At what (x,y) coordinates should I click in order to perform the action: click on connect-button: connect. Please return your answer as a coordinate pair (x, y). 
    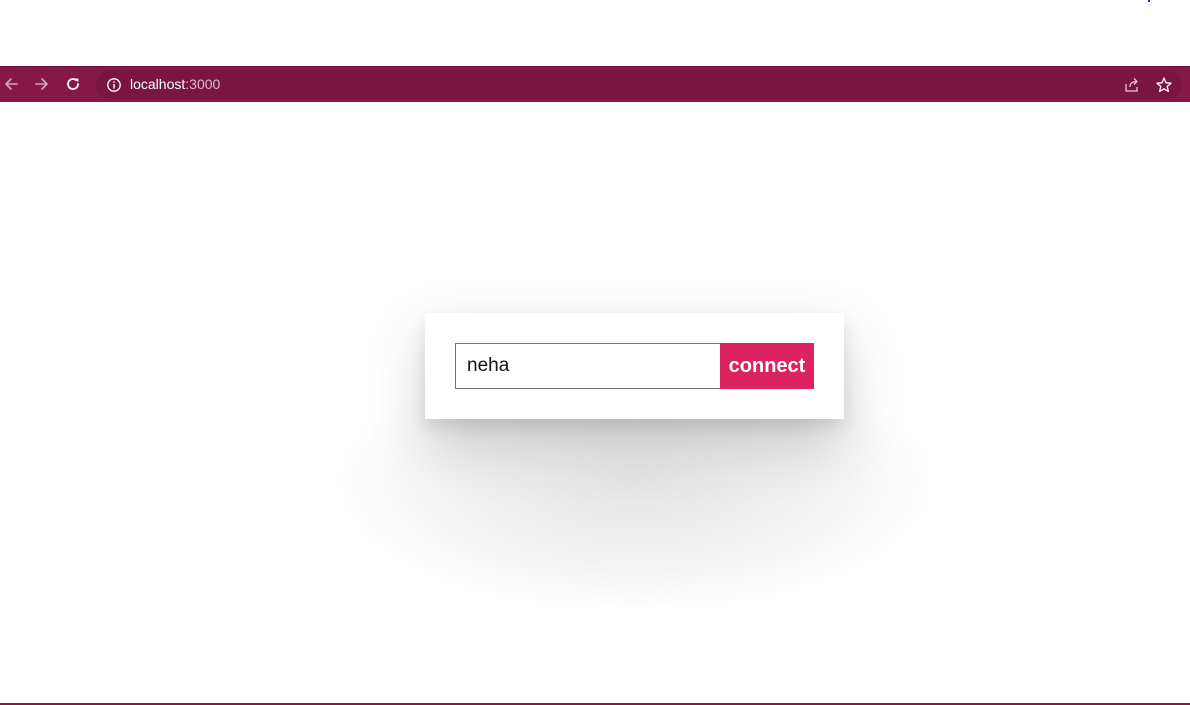
    Looking at the image, I should click on (767, 366).